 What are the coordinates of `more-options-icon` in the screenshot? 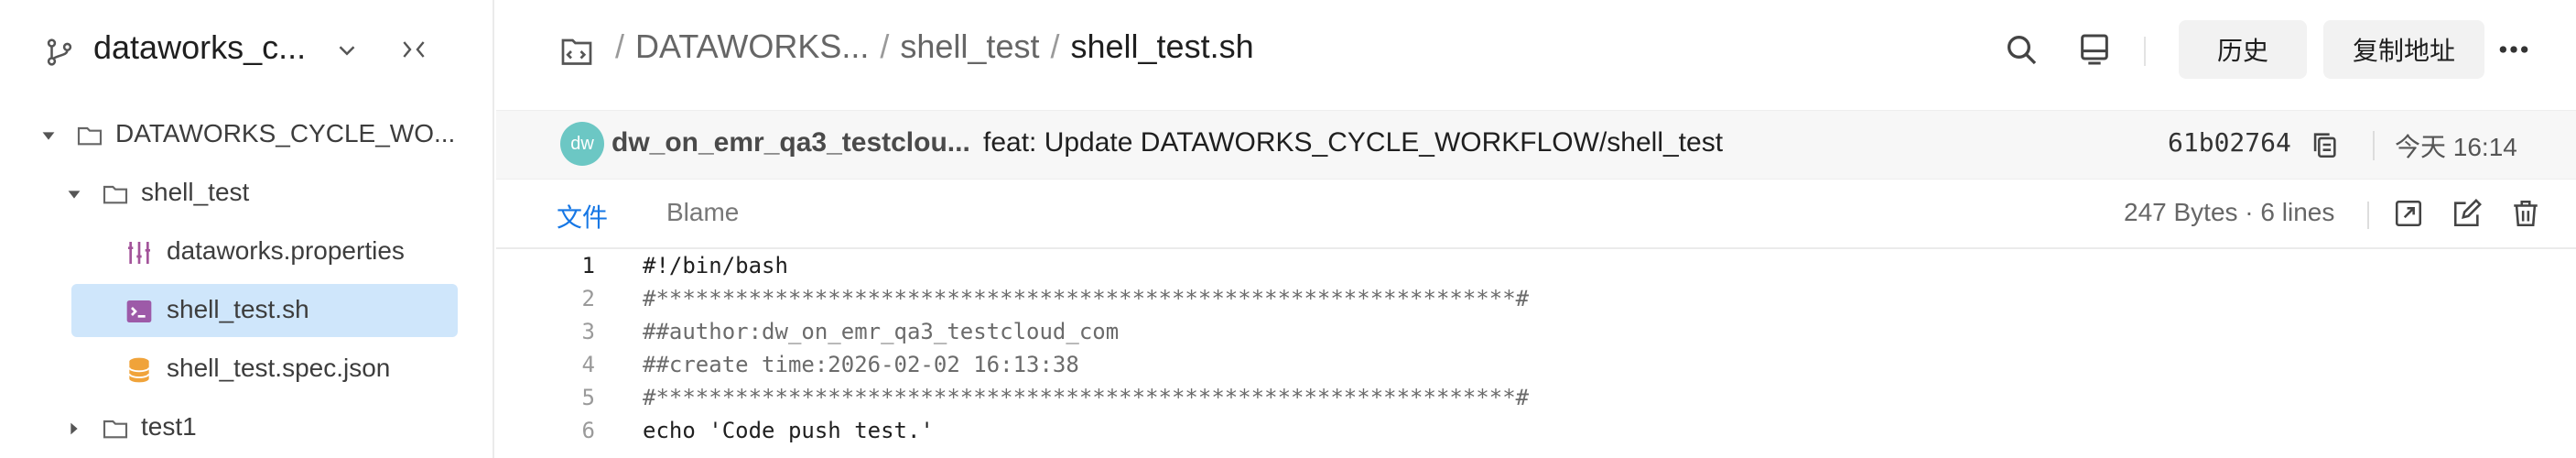 It's located at (2514, 50).